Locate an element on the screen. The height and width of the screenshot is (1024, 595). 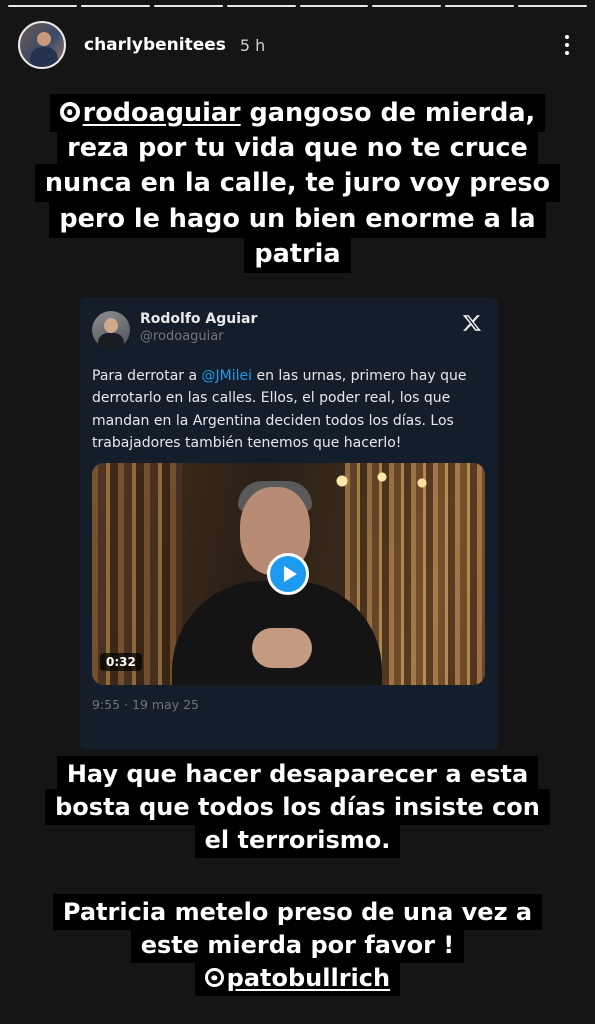
avatar is located at coordinates (42, 45).